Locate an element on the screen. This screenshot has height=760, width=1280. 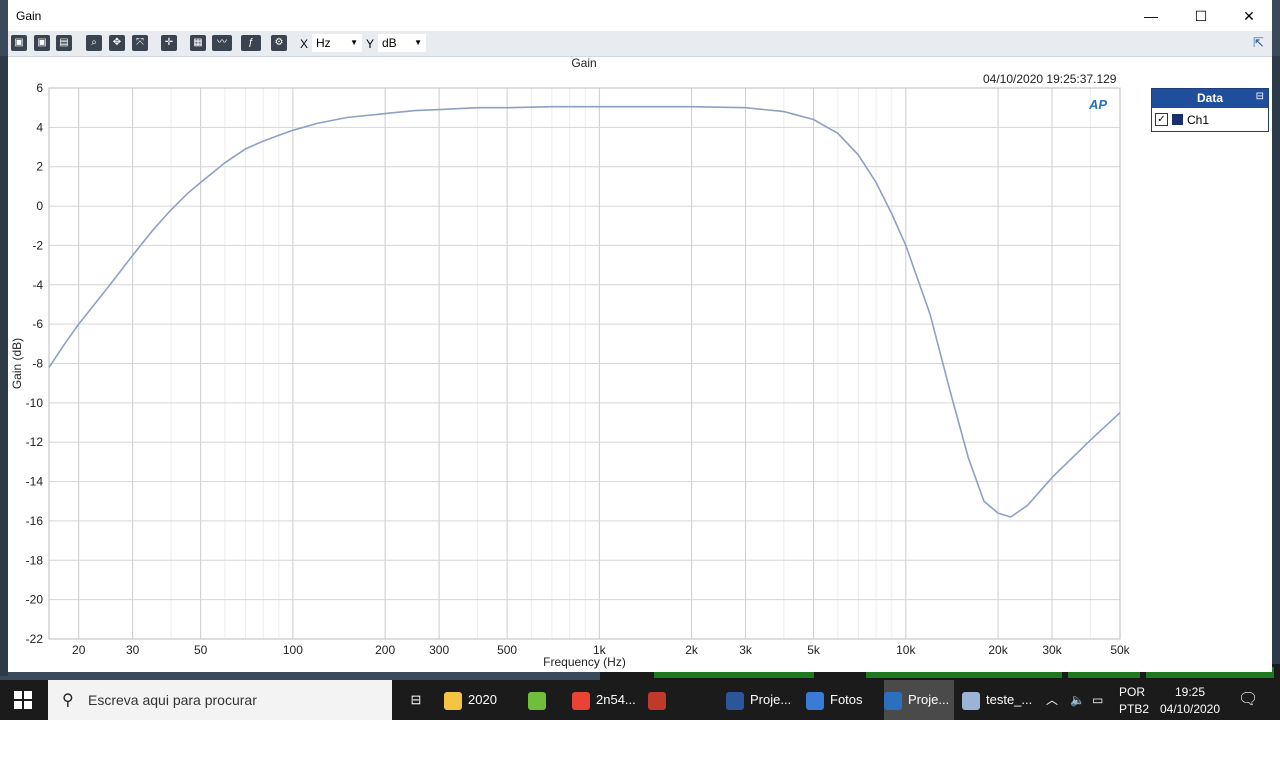
legend-title: Data is located at coordinates (1210, 98).